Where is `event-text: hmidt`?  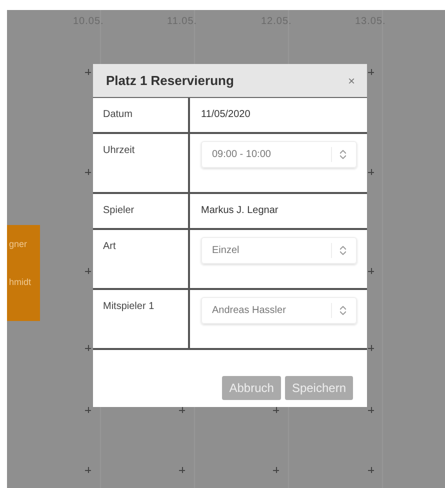
event-text: hmidt is located at coordinates (20, 282).